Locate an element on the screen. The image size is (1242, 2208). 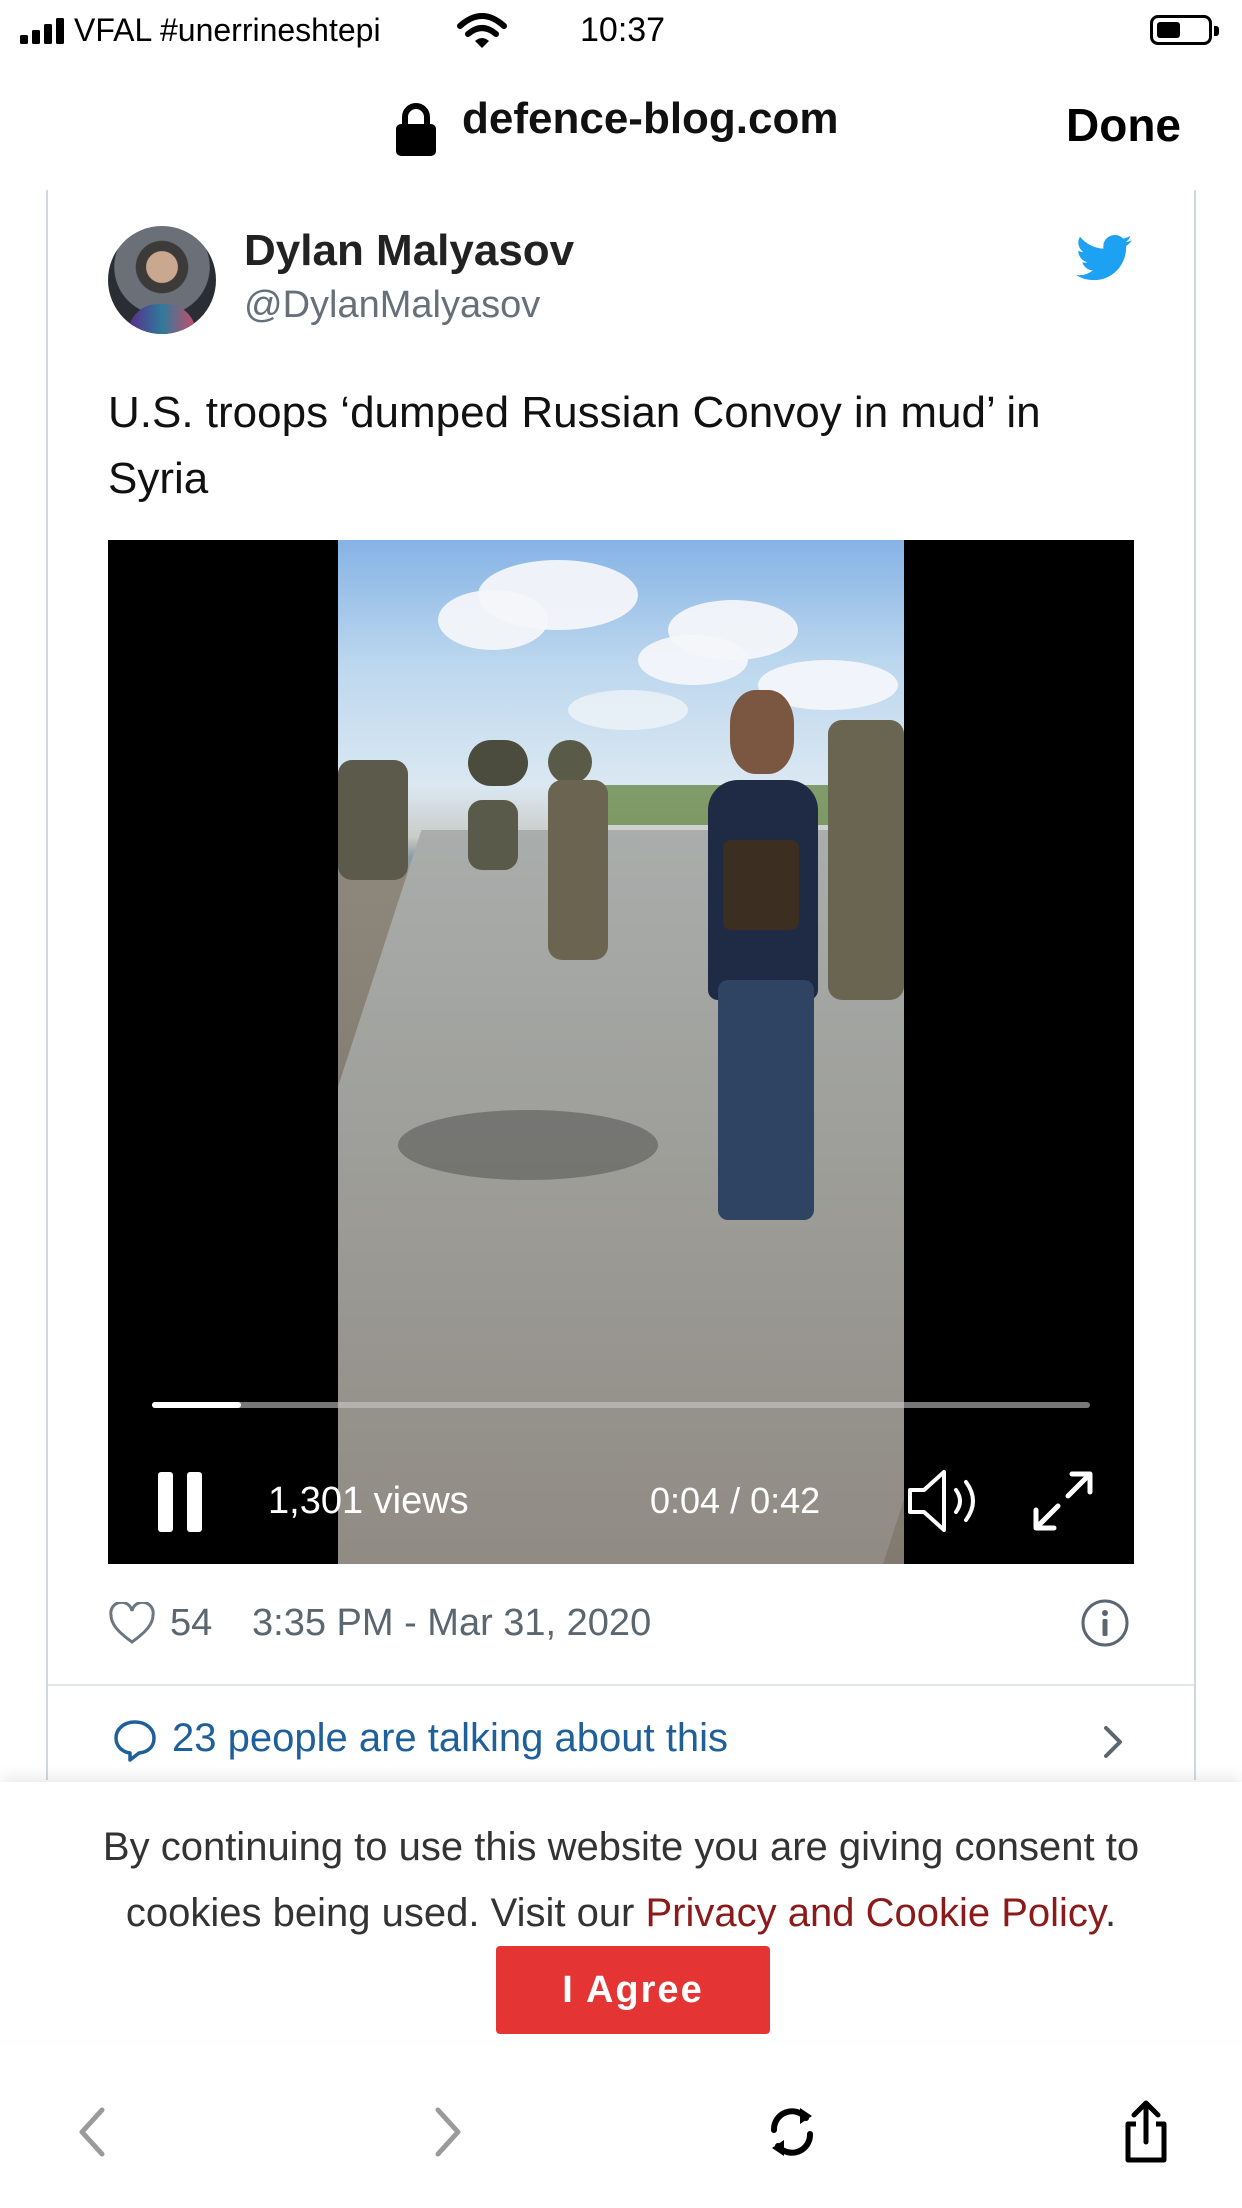
back-icon is located at coordinates (94, 2132).